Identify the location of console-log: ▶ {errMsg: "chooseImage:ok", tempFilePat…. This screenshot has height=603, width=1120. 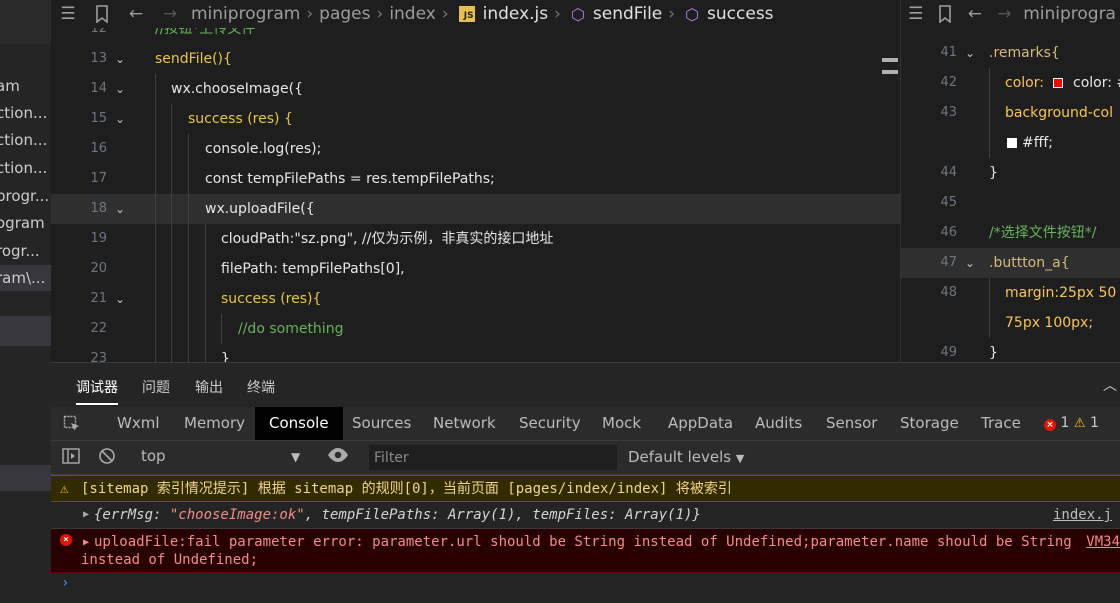
(585, 515).